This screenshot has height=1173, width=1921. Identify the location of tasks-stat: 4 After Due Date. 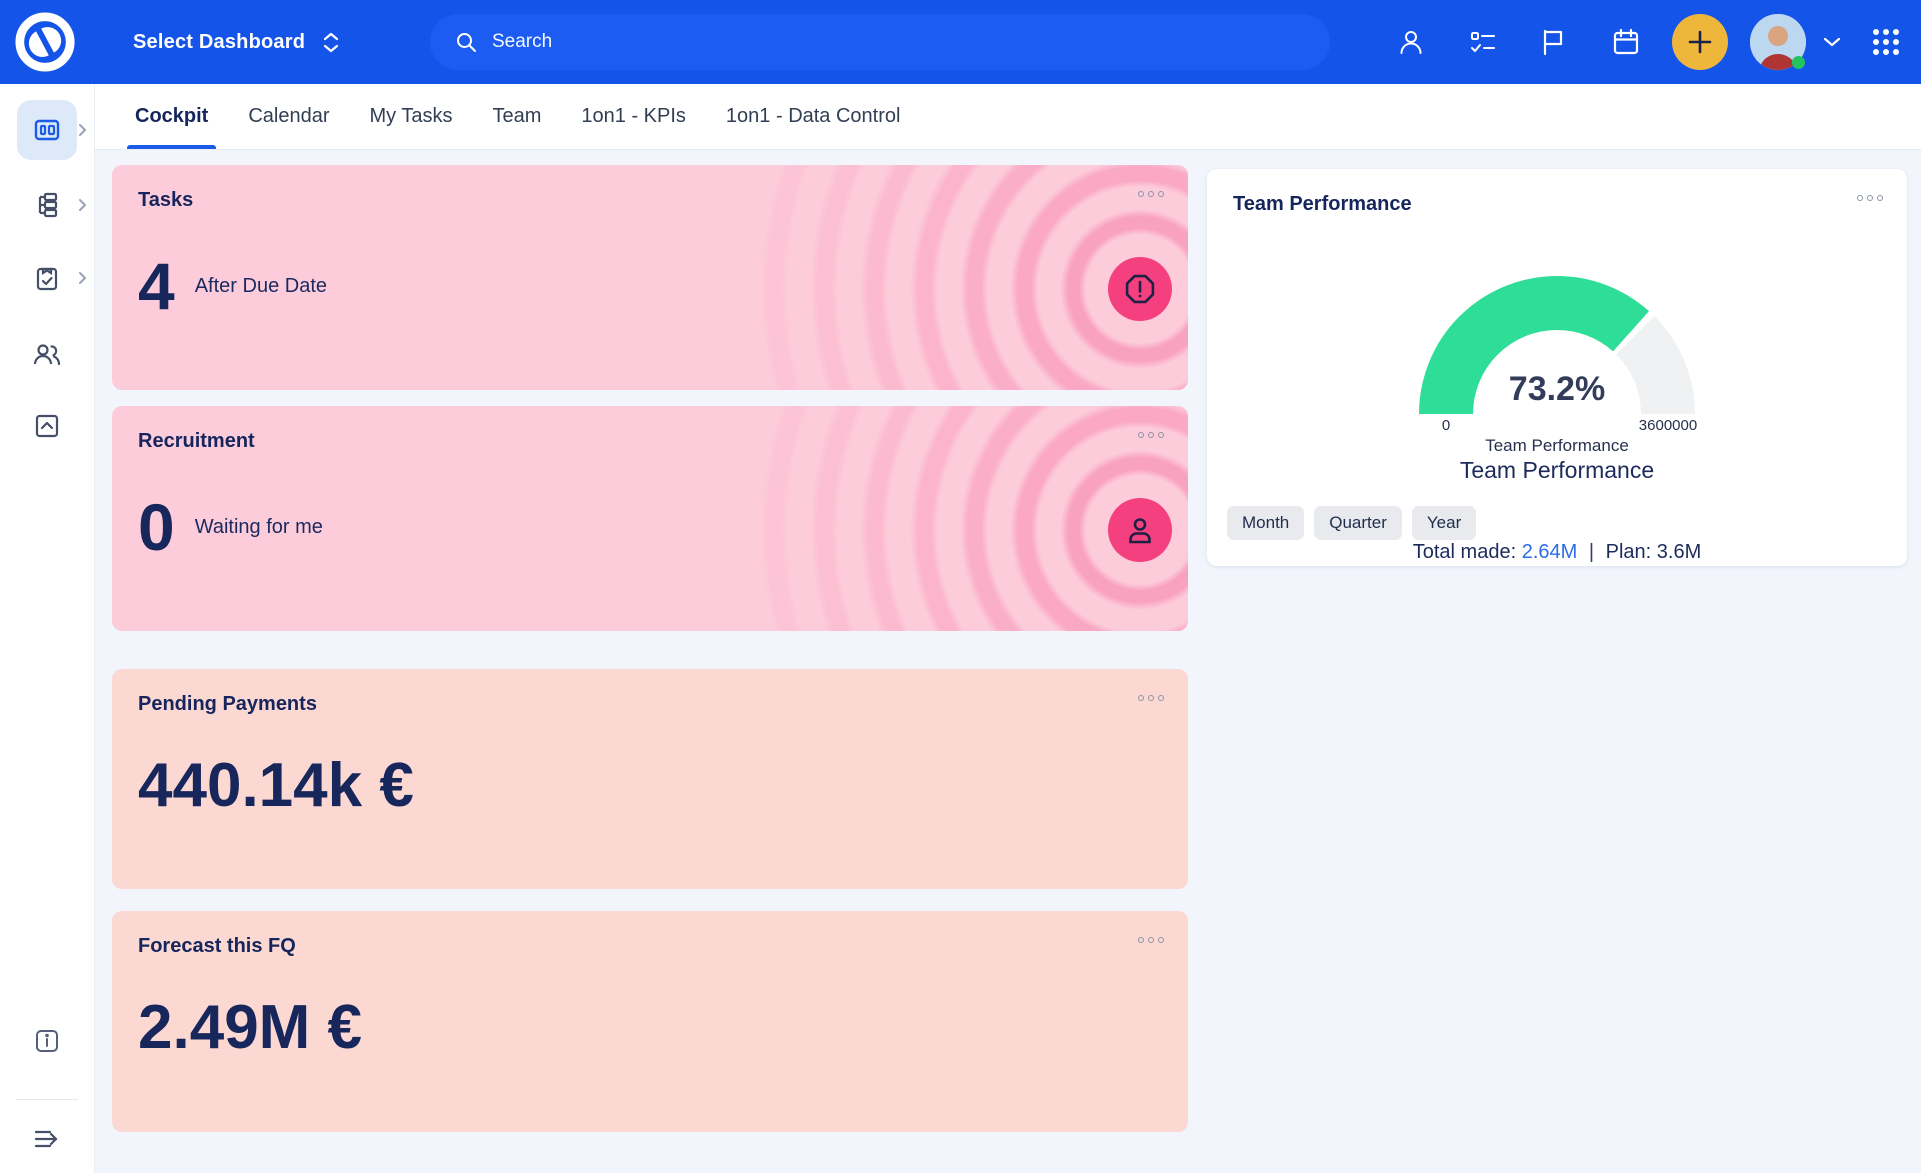
(232, 286).